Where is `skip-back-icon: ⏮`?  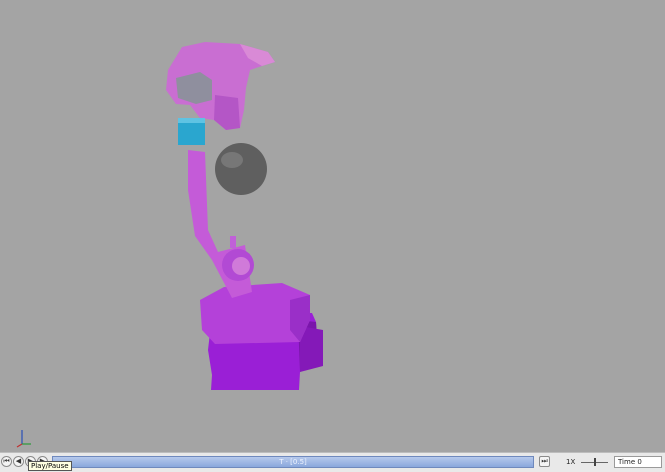
skip-back-icon: ⏮ is located at coordinates (6, 461).